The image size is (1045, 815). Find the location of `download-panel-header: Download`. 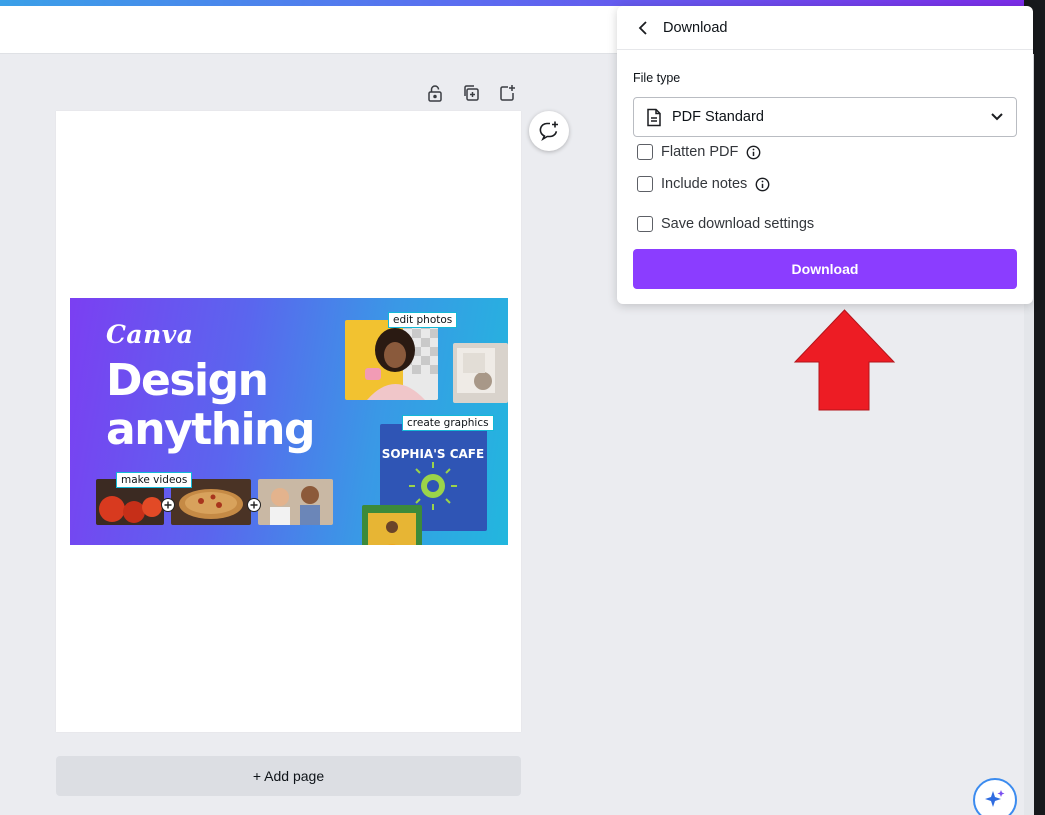

download-panel-header: Download is located at coordinates (825, 28).